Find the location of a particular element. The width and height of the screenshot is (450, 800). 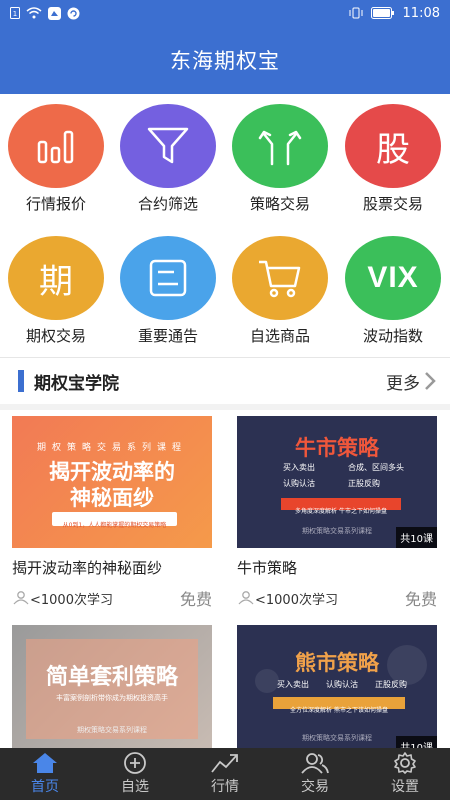

bottom-nav: 首页 自选 行情 交易 设置 is located at coordinates (225, 774).